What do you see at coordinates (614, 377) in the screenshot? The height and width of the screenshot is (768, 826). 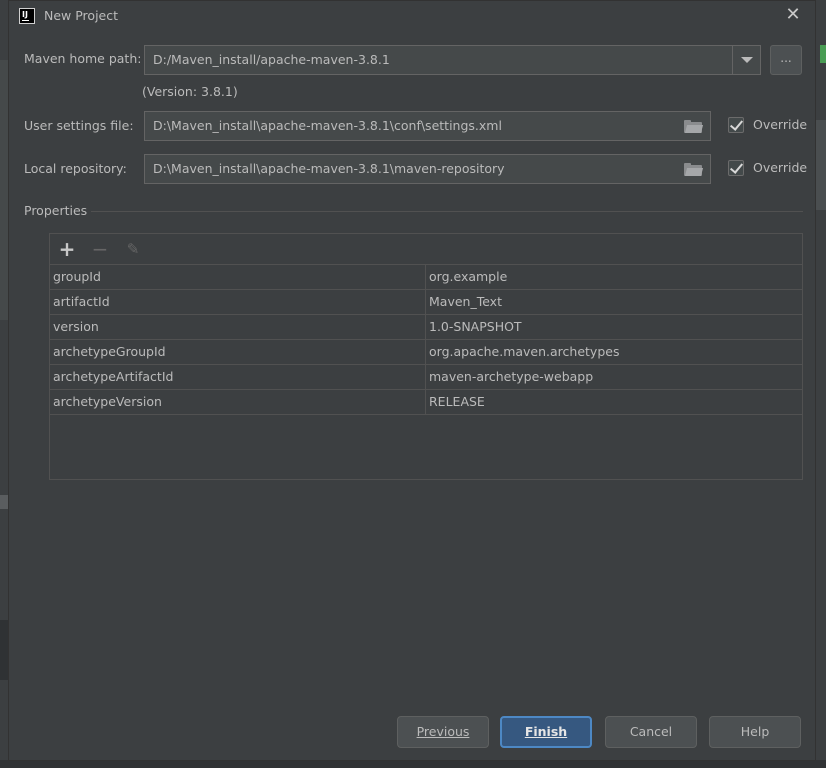 I see `property-value: maven-archetype-webapp` at bounding box center [614, 377].